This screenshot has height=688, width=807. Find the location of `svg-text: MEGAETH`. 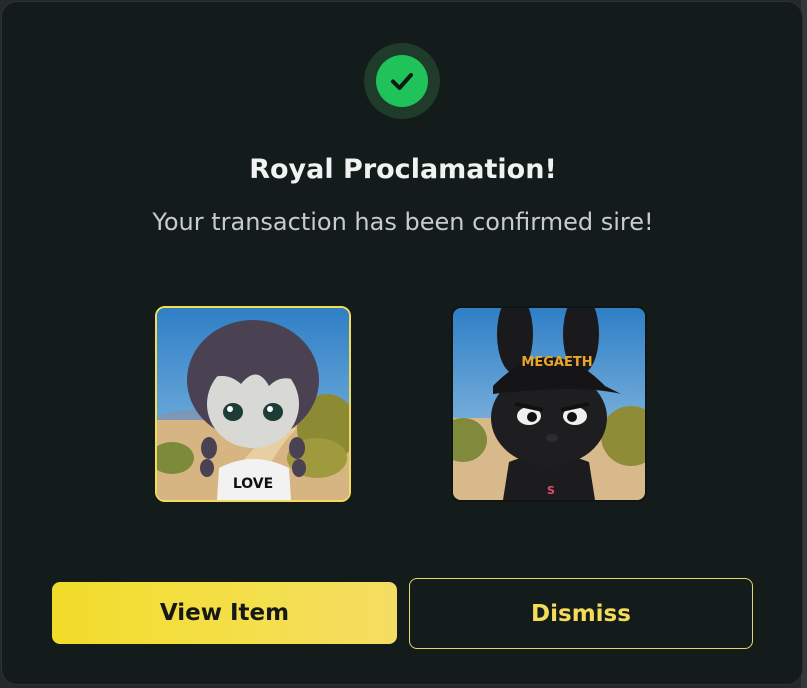

svg-text: MEGAETH is located at coordinates (556, 362).